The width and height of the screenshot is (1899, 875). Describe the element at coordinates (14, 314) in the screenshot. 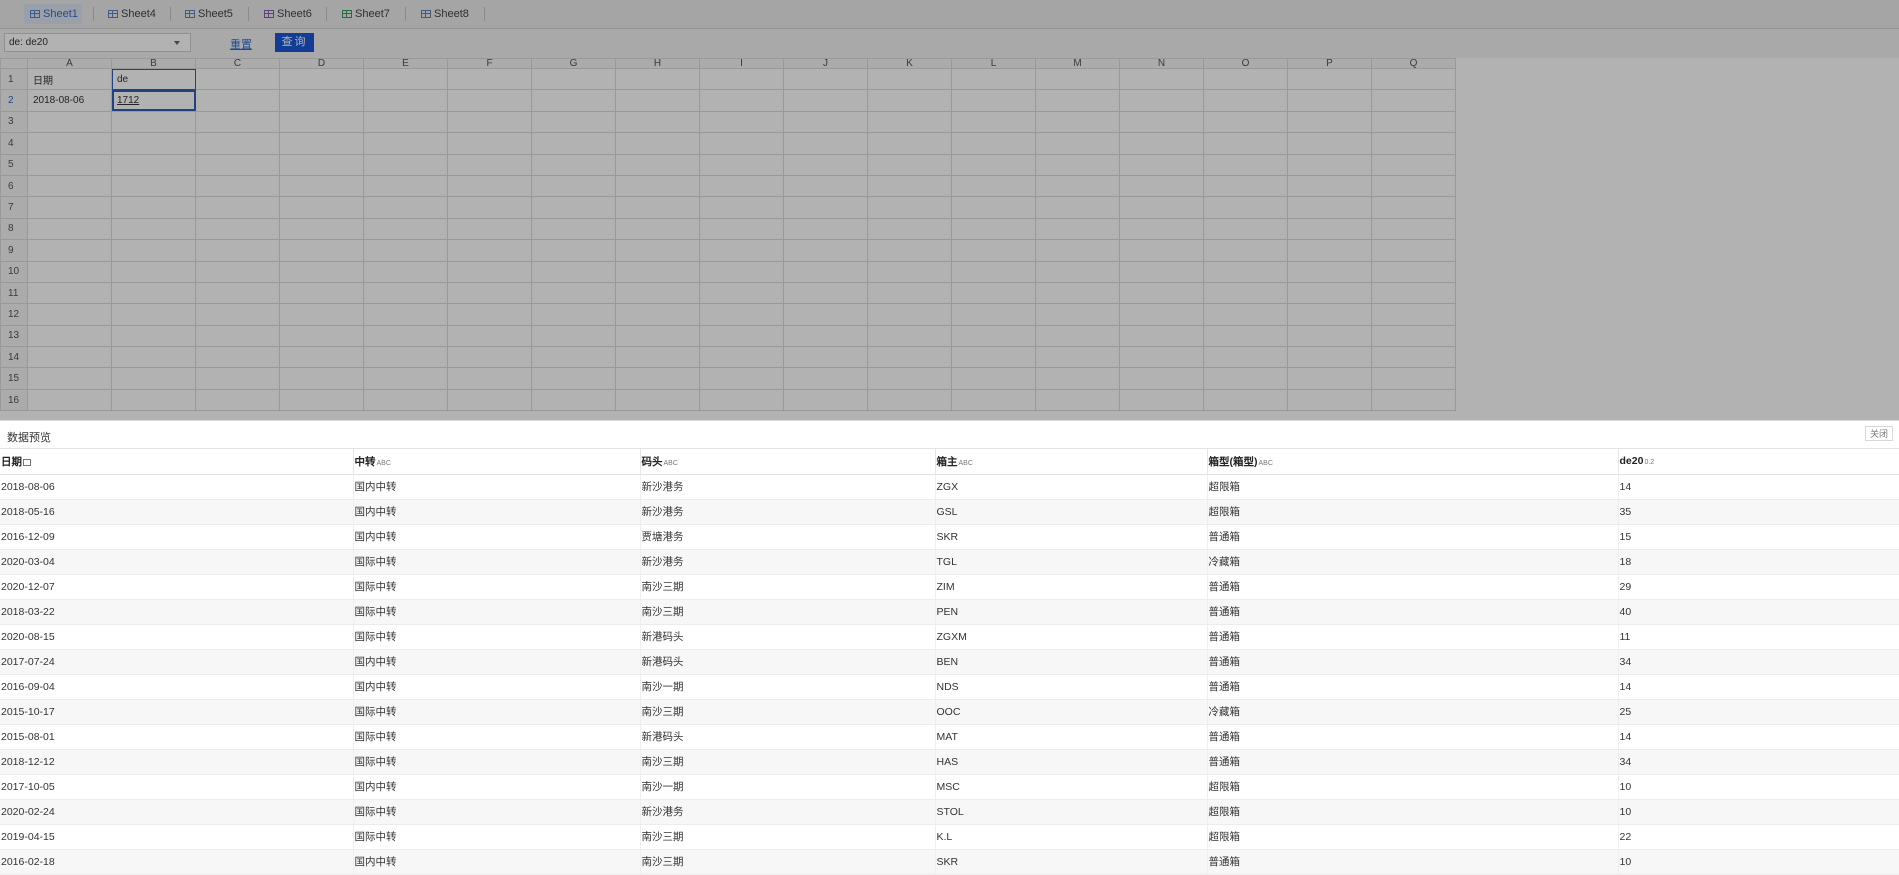

I see `row-header: 12` at that location.